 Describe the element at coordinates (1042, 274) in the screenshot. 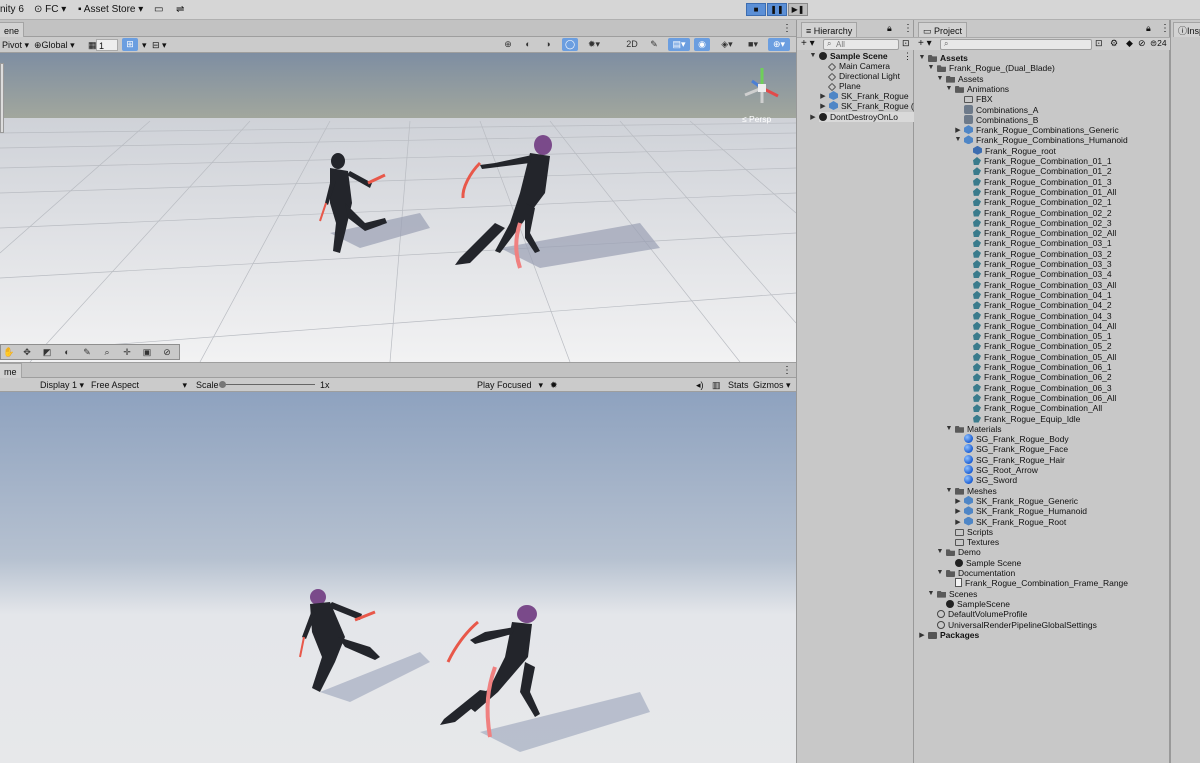

I see `project-item: Frank_Rogue_Combination_03_4` at that location.